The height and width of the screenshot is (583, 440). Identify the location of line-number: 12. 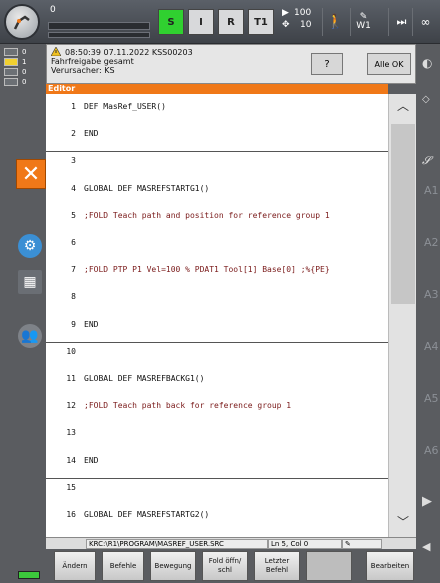
(71, 406).